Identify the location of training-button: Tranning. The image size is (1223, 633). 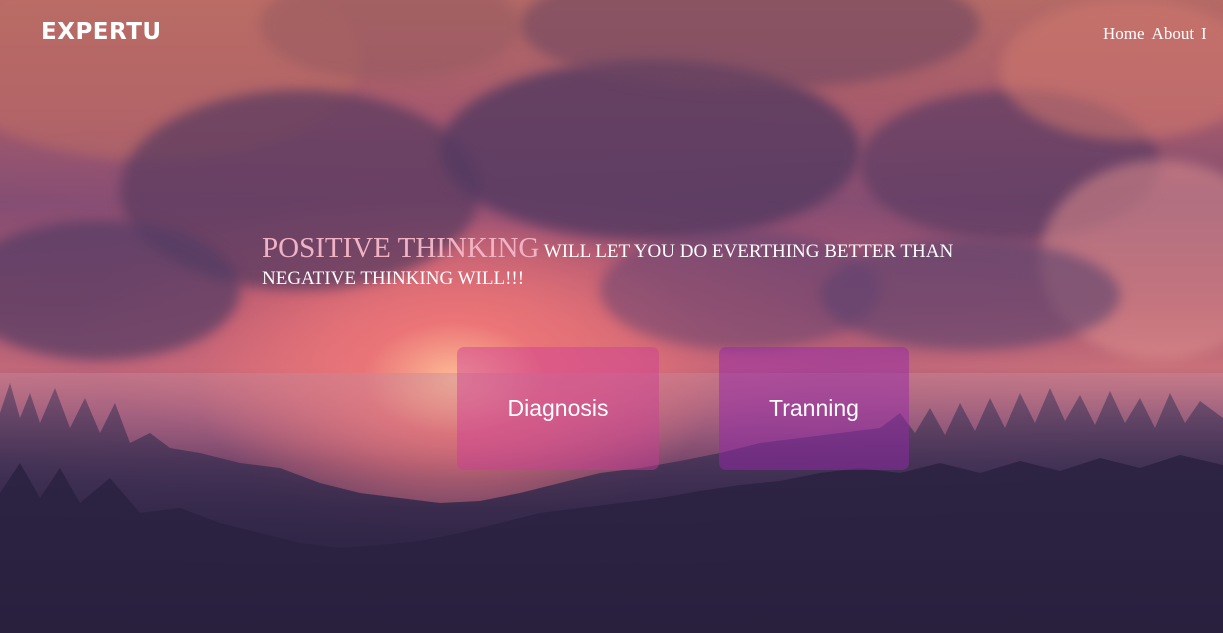
(814, 408).